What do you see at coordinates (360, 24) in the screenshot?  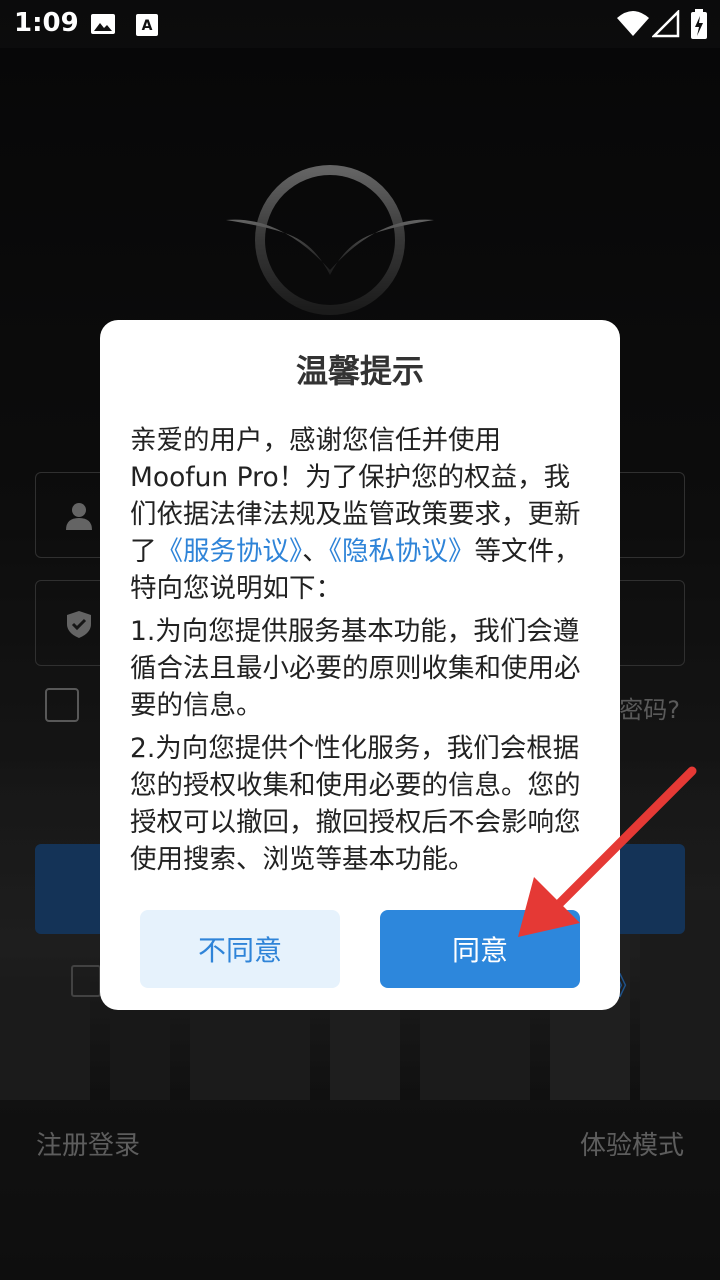 I see `status-bar: 1:09 A` at bounding box center [360, 24].